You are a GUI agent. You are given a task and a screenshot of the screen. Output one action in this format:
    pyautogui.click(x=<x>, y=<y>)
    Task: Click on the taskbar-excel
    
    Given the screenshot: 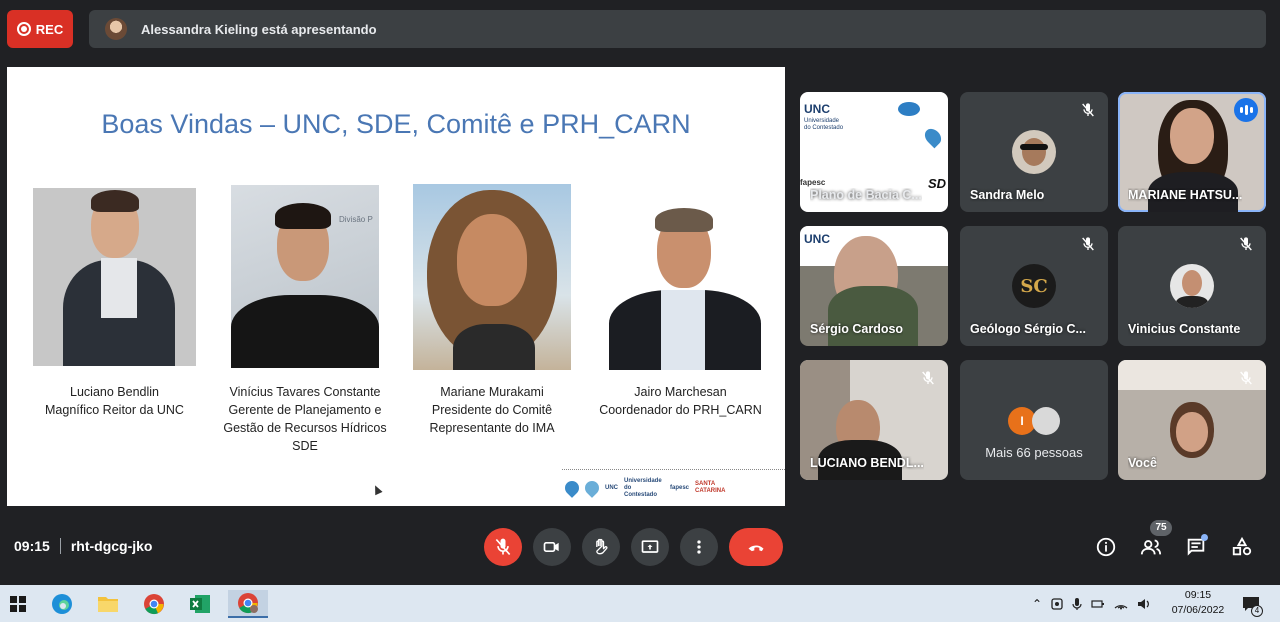 What is the action you would take?
    pyautogui.click(x=200, y=604)
    